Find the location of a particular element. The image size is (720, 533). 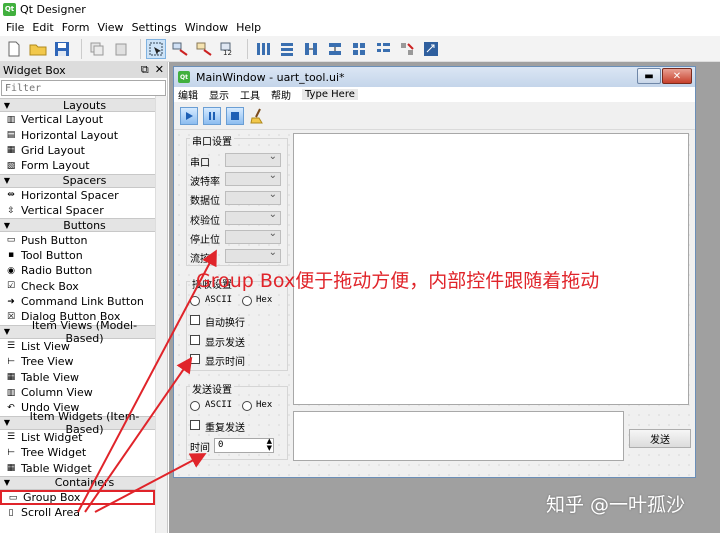

widget-item: ☑ Check Box is located at coordinates (77, 286).